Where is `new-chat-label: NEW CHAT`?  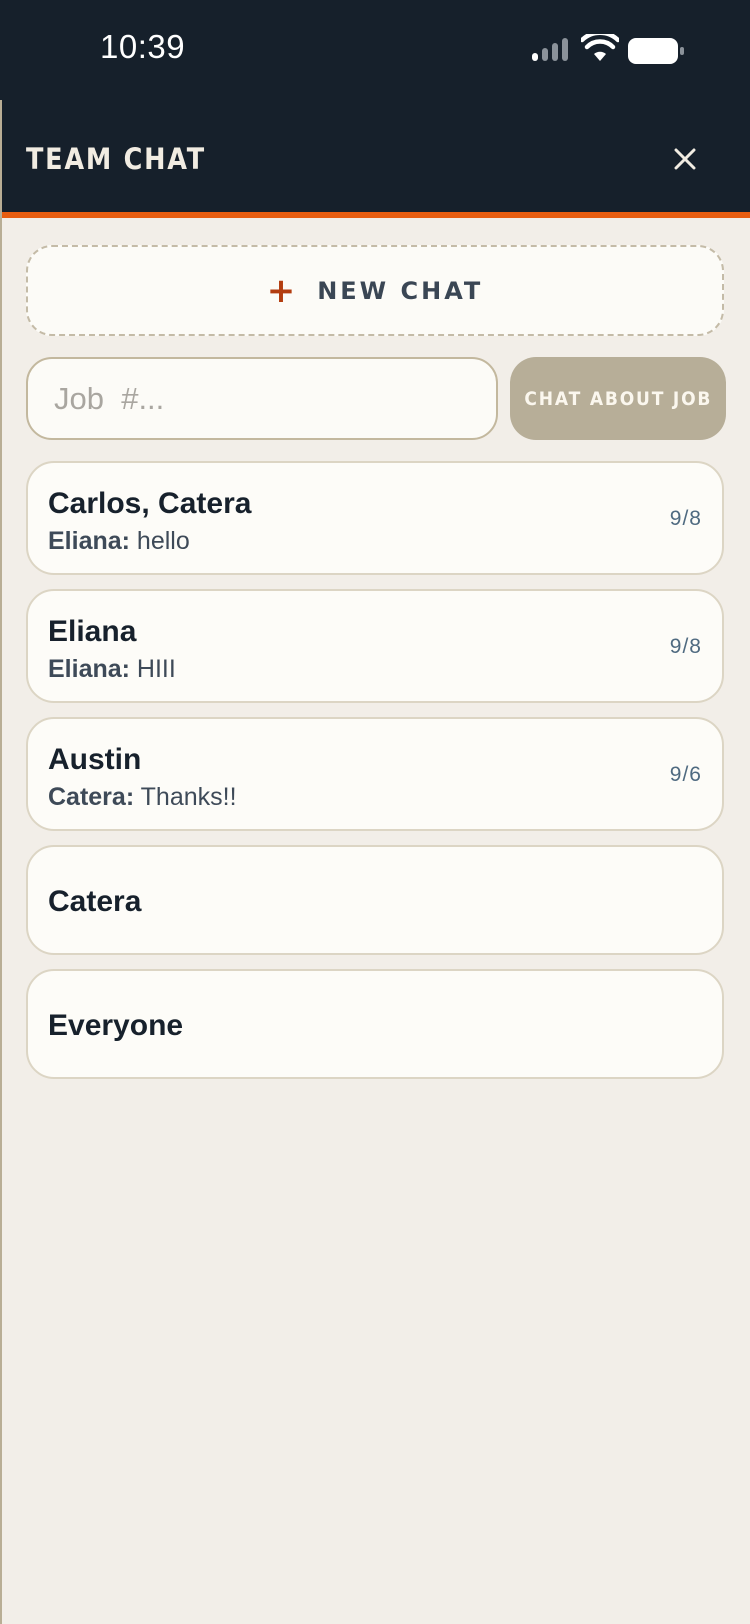
new-chat-label: NEW CHAT is located at coordinates (400, 290).